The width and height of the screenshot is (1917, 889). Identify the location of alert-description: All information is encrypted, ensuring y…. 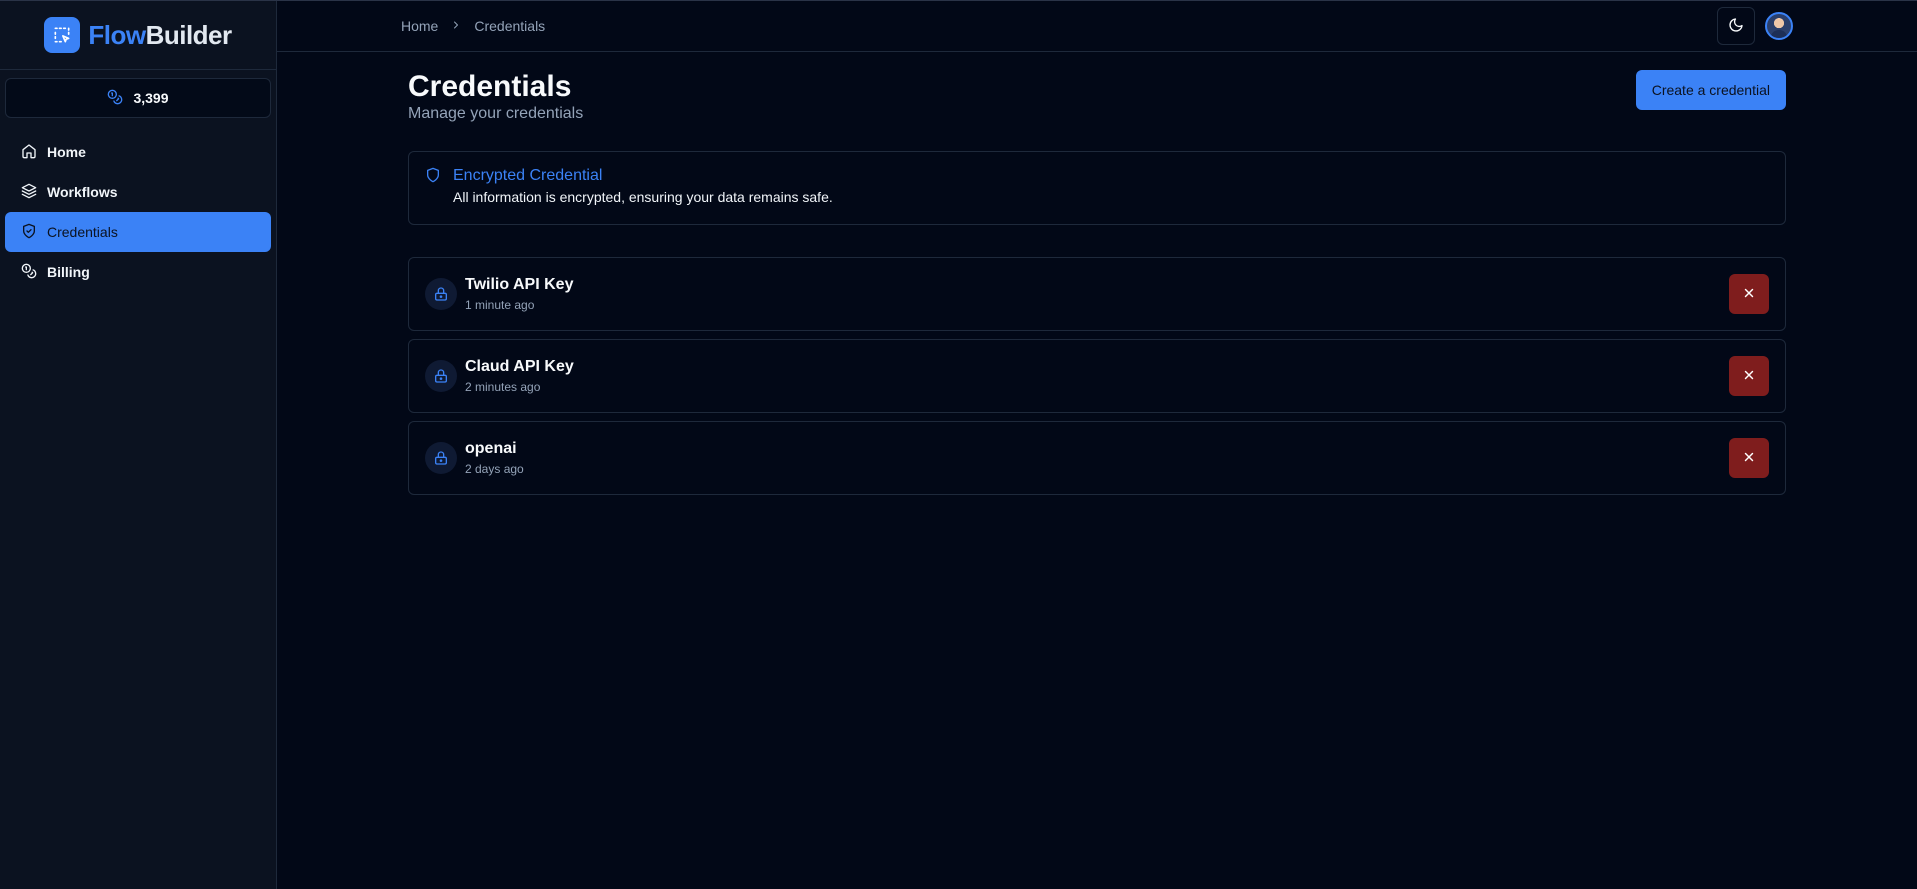
(643, 197).